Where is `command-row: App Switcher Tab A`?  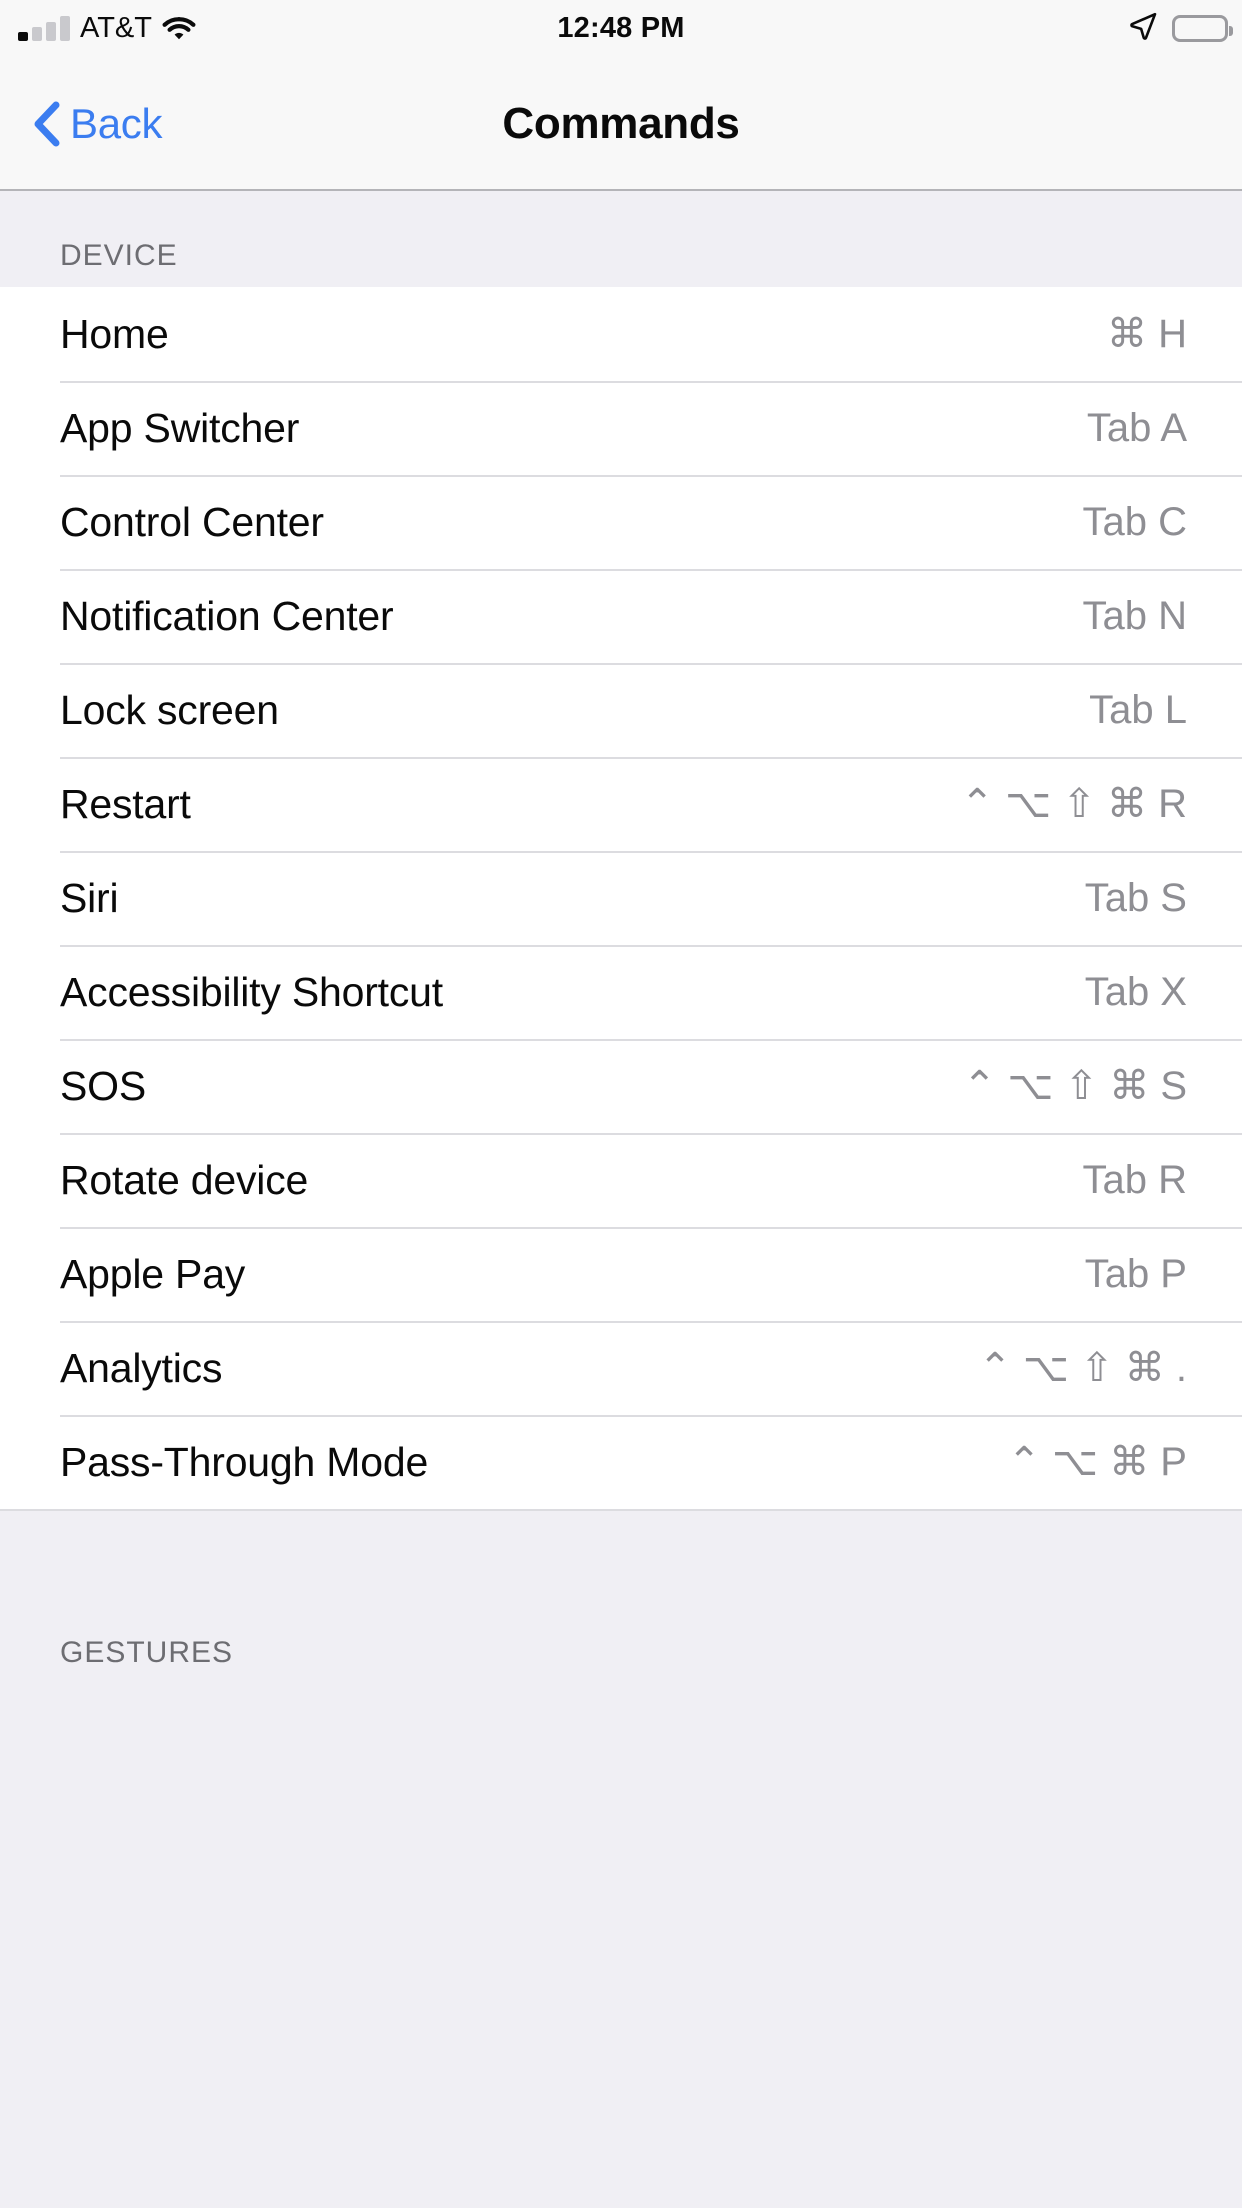
command-row: App Switcher Tab A is located at coordinates (621, 428).